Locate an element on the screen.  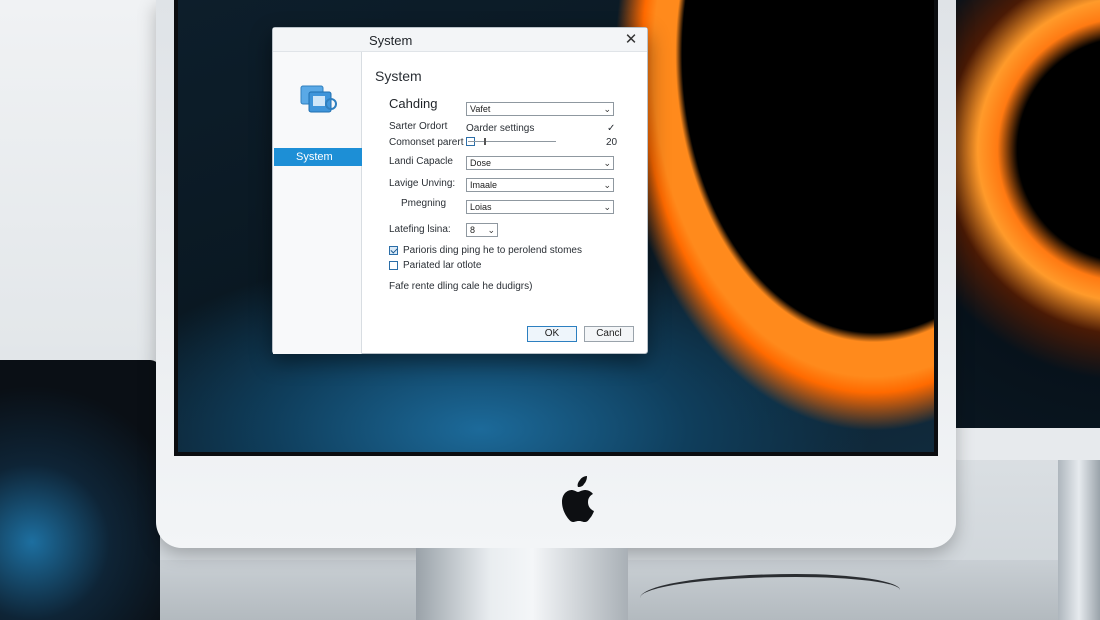
latefing-select: 8 ⌄ is located at coordinates (482, 230).